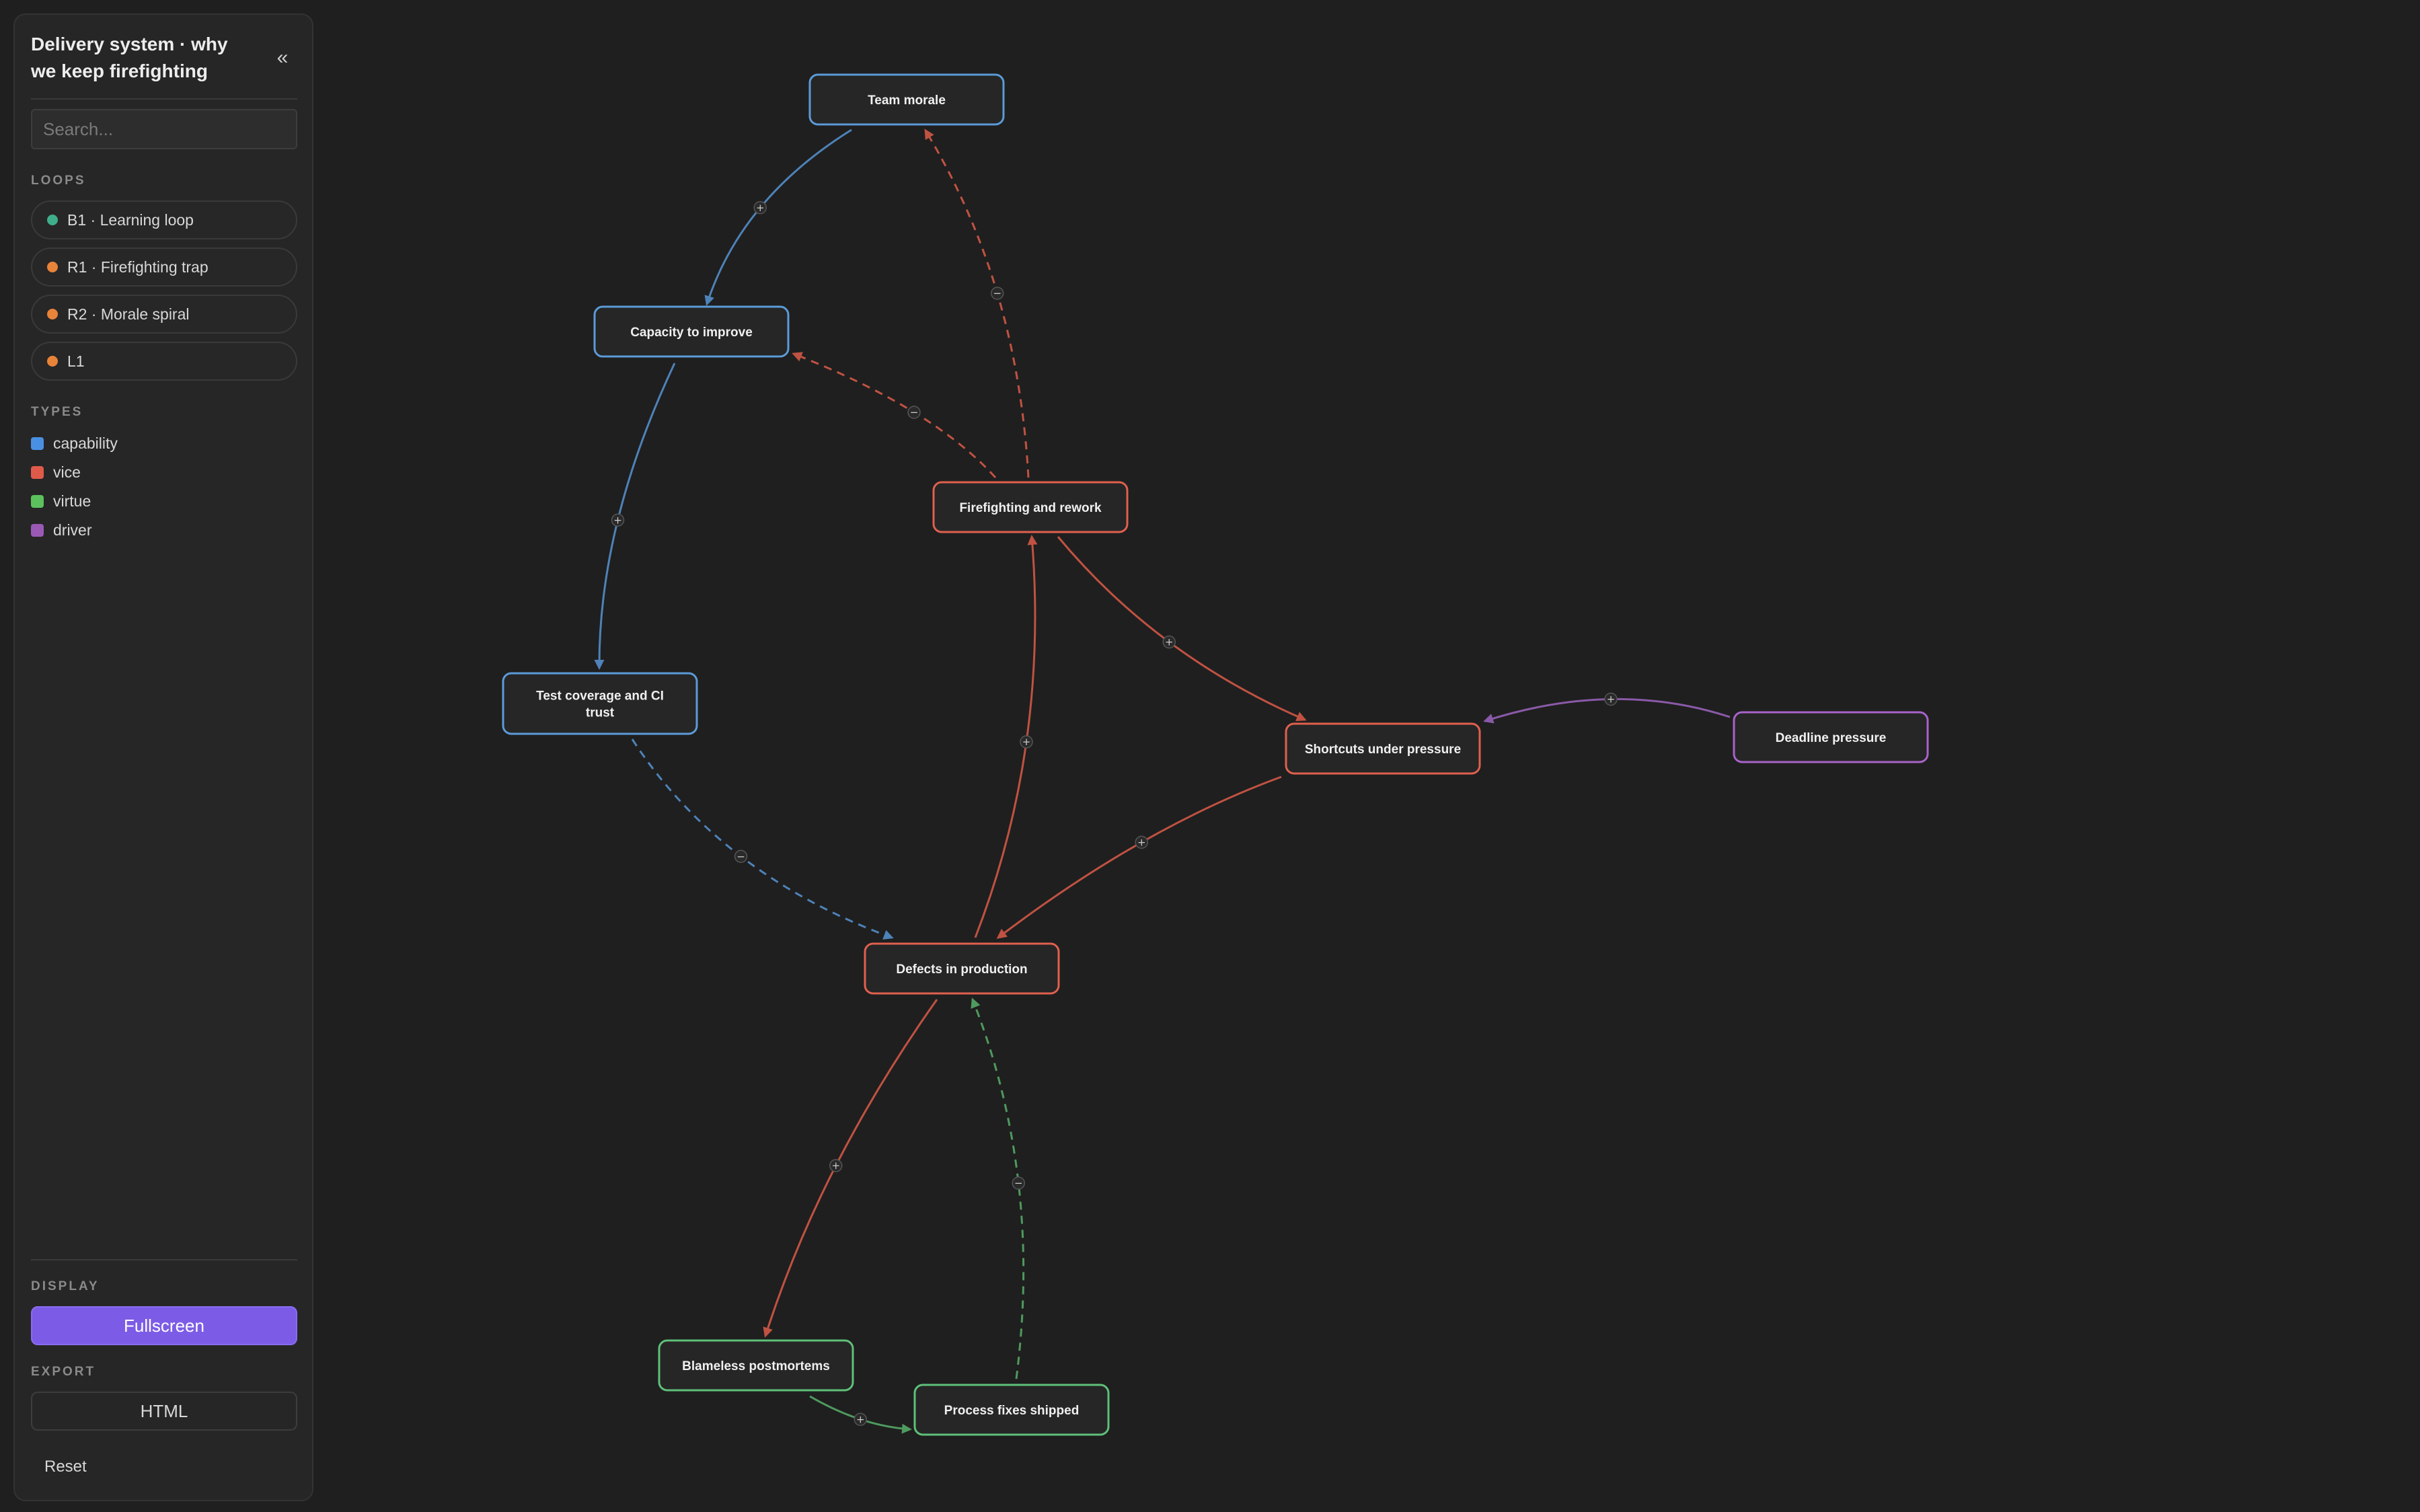 The image size is (2420, 1512). I want to click on node-box, so click(600, 703).